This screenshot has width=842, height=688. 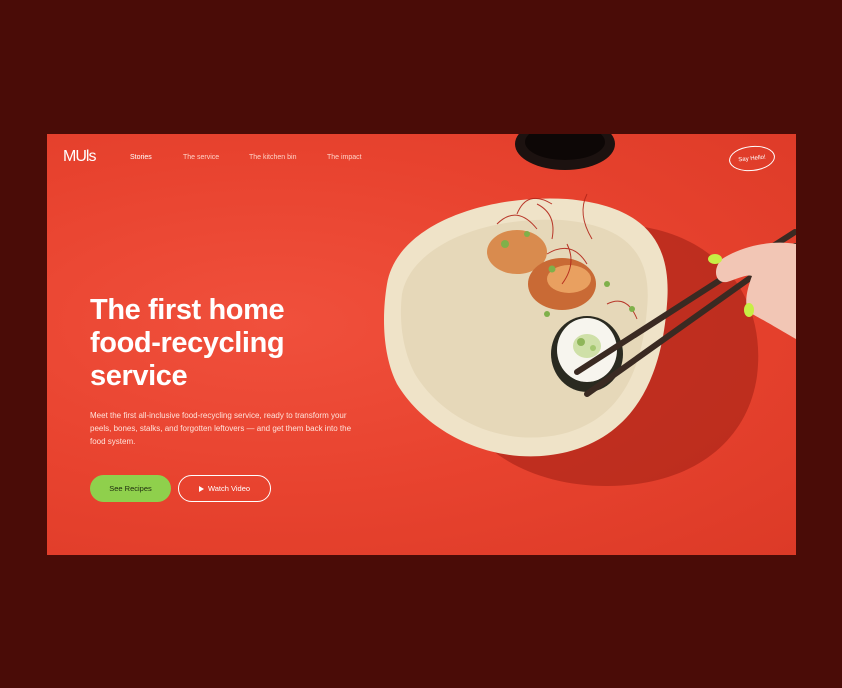 I want to click on headline-line-3: service, so click(x=139, y=376).